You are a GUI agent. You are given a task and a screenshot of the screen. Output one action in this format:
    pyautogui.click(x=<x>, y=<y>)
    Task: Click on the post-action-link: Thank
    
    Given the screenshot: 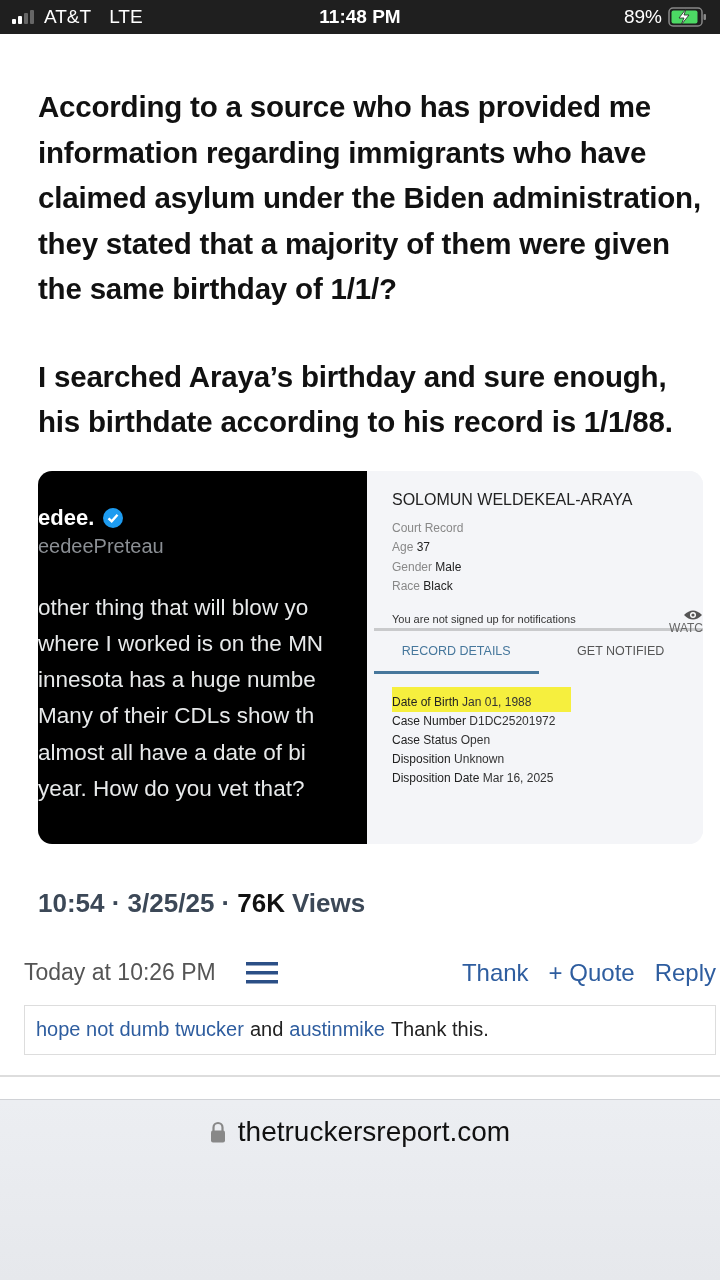 What is the action you would take?
    pyautogui.click(x=495, y=972)
    